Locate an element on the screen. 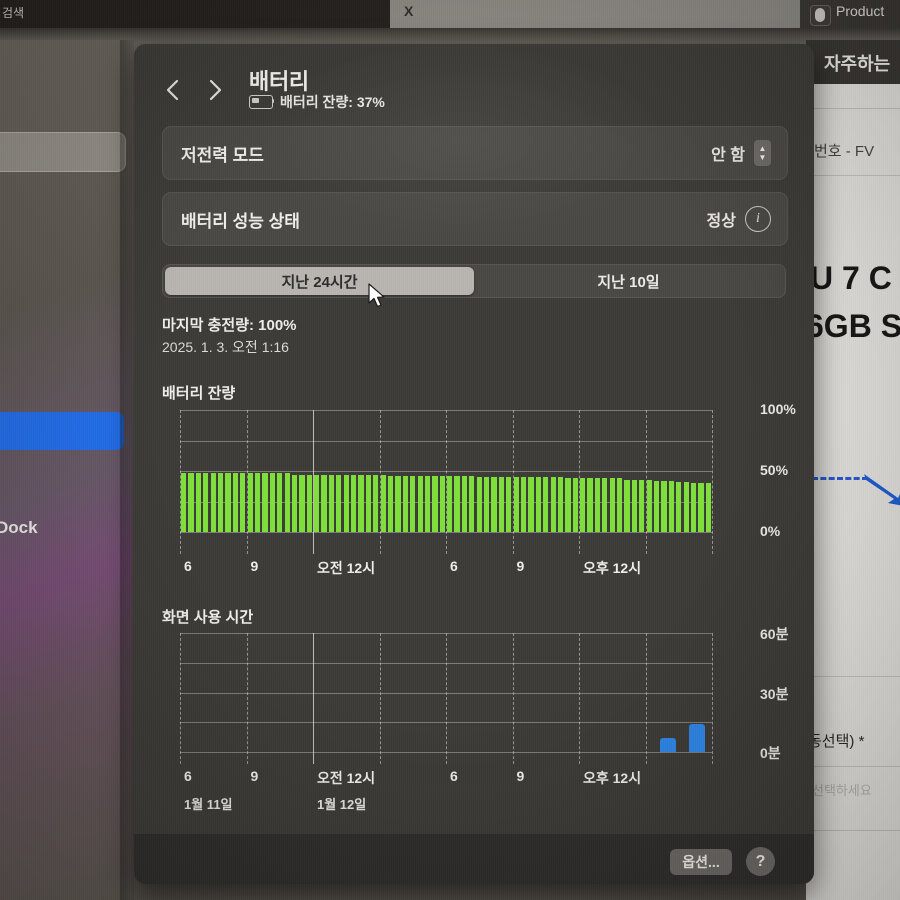 Image resolution: width=900 pixels, height=900 pixels. chart-title-screen-time: 화면 사용 시간 is located at coordinates (208, 617).